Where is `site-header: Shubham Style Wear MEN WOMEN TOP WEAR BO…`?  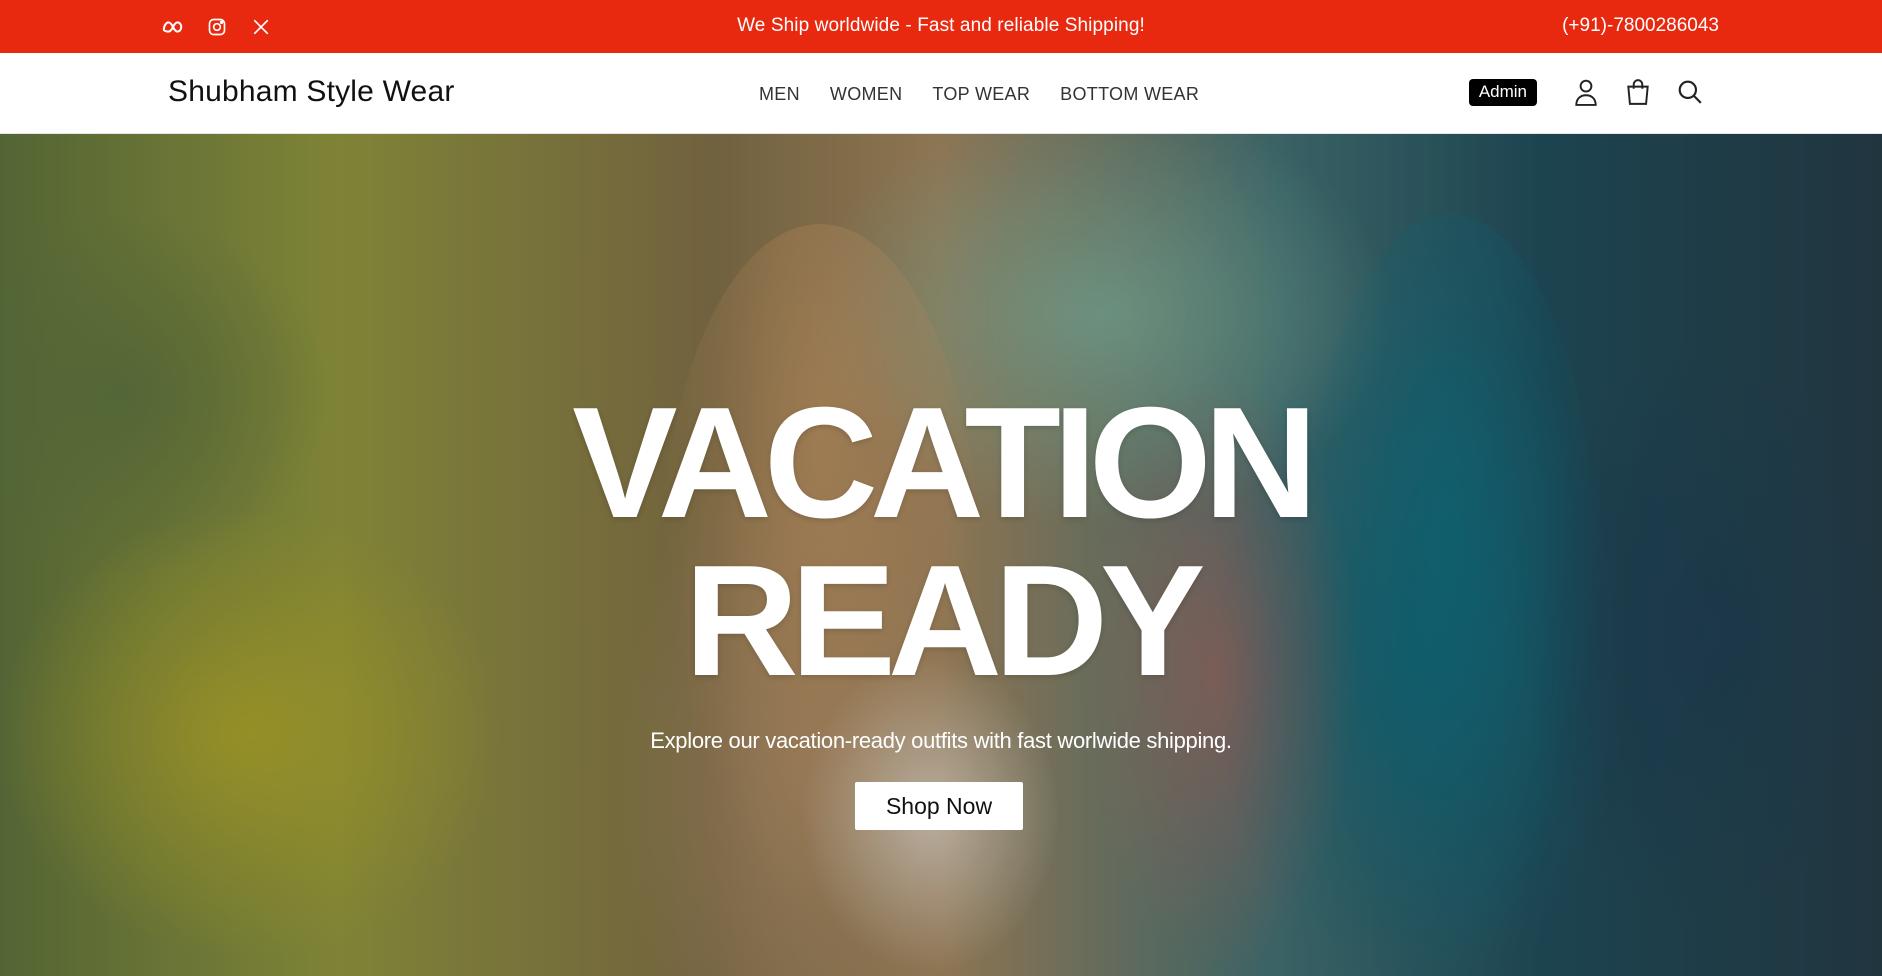 site-header: Shubham Style Wear MEN WOMEN TOP WEAR BO… is located at coordinates (941, 93).